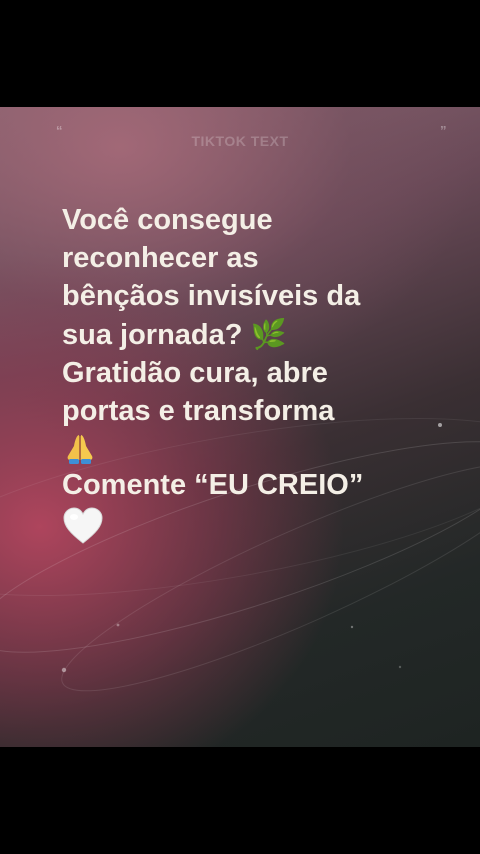 The image size is (480, 854). What do you see at coordinates (443, 130) in the screenshot?
I see `close-quote-mark: ”` at bounding box center [443, 130].